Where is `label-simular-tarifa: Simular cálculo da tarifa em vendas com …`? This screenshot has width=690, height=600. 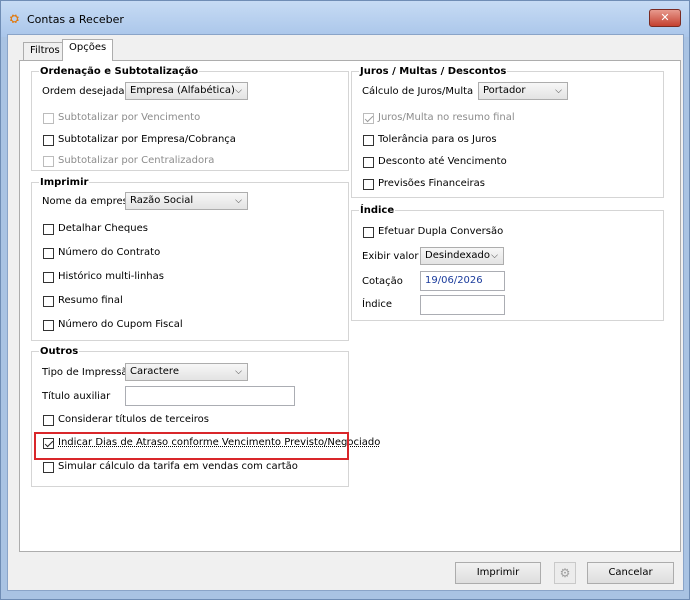 label-simular-tarifa: Simular cálculo da tarifa em vendas com … is located at coordinates (178, 466).